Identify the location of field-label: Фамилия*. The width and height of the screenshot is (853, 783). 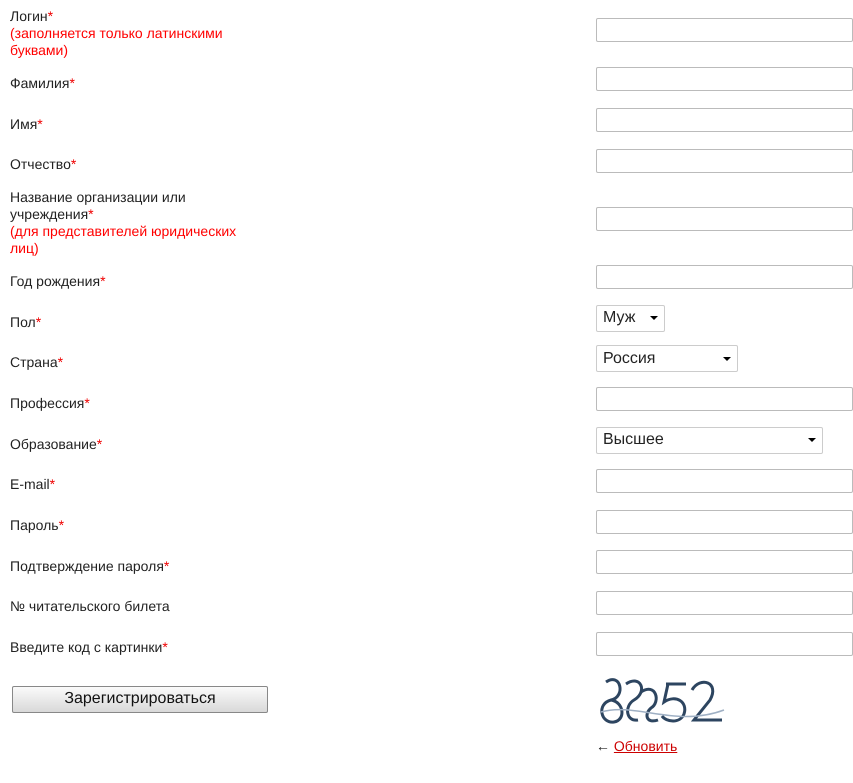
(42, 82).